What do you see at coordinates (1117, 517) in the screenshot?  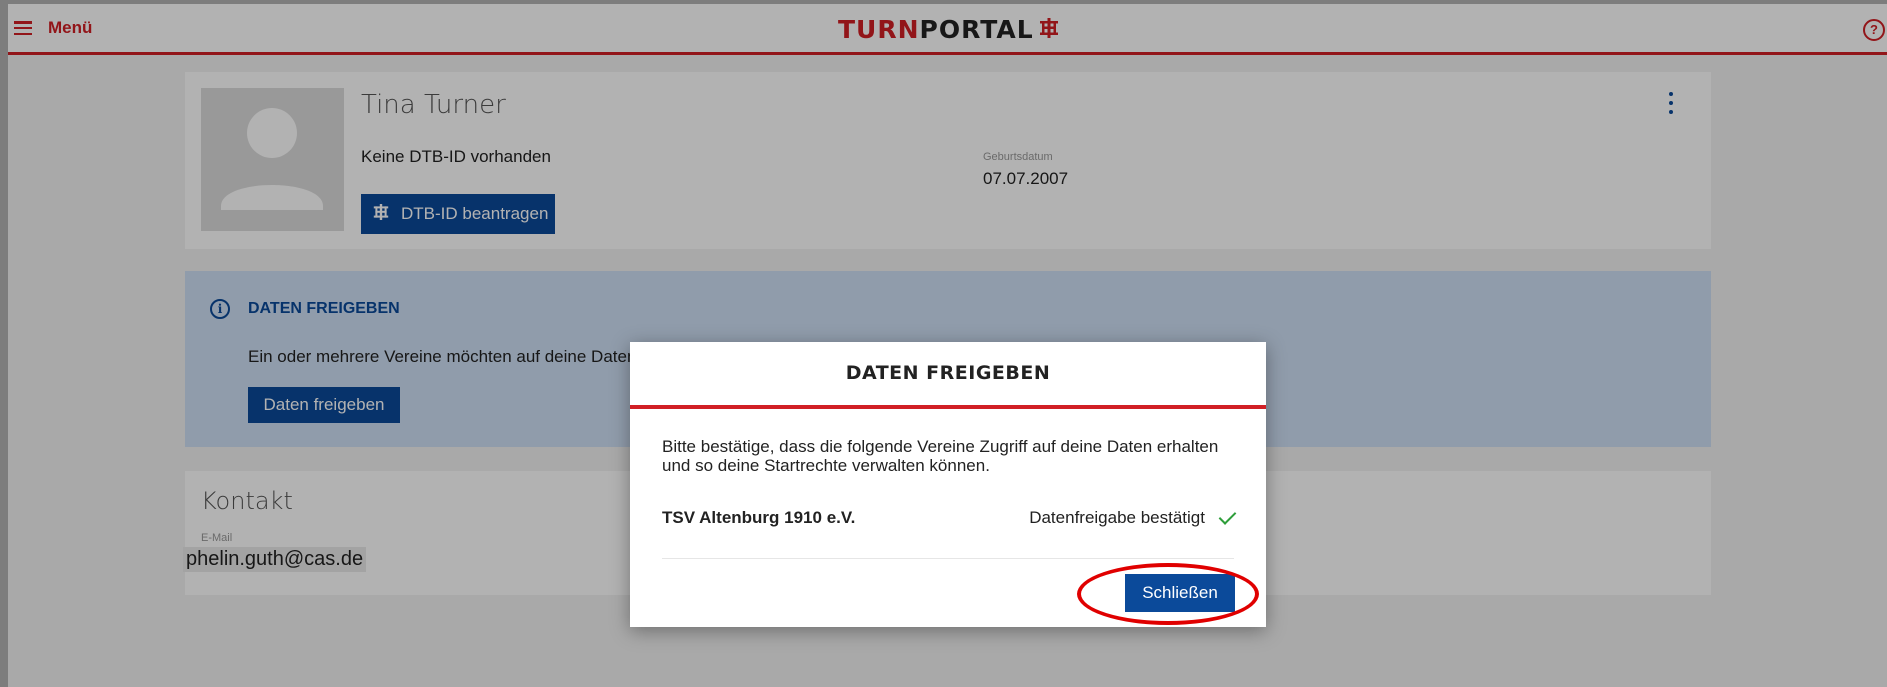 I see `sharing-status-text: Datenfreigabe bestätigt` at bounding box center [1117, 517].